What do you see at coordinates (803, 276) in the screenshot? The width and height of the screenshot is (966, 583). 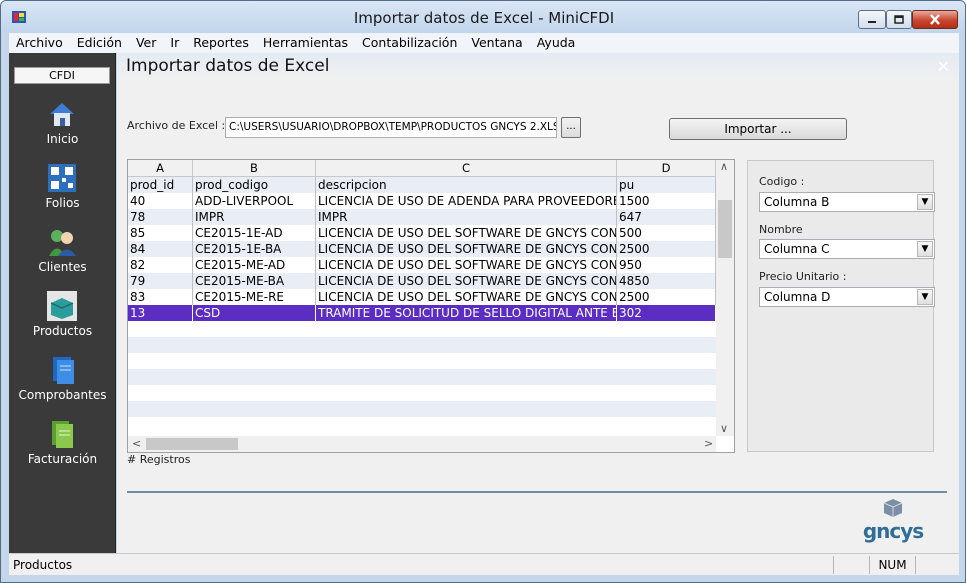 I see `precio-unitario-label: Precio Unitario :` at bounding box center [803, 276].